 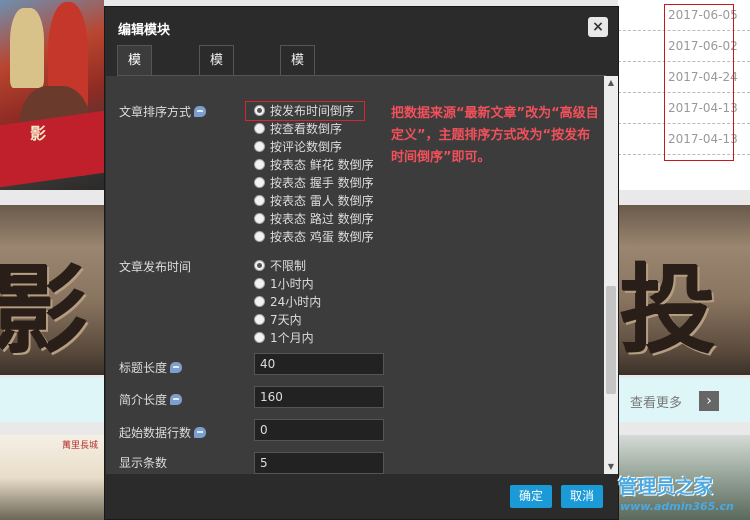 What do you see at coordinates (582, 496) in the screenshot?
I see `cancel-button: 取消` at bounding box center [582, 496].